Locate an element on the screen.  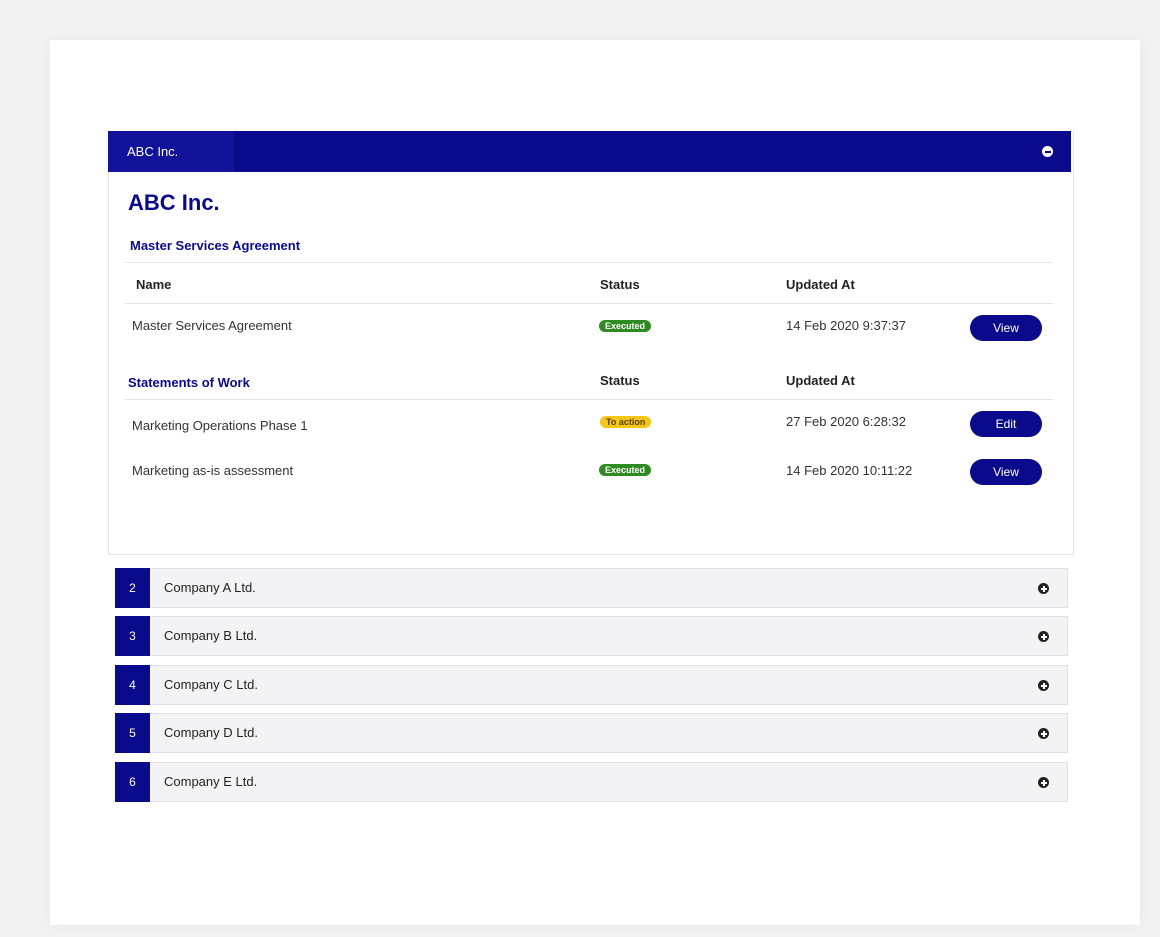
company-panel-header: ABC Inc. is located at coordinates (589, 151).